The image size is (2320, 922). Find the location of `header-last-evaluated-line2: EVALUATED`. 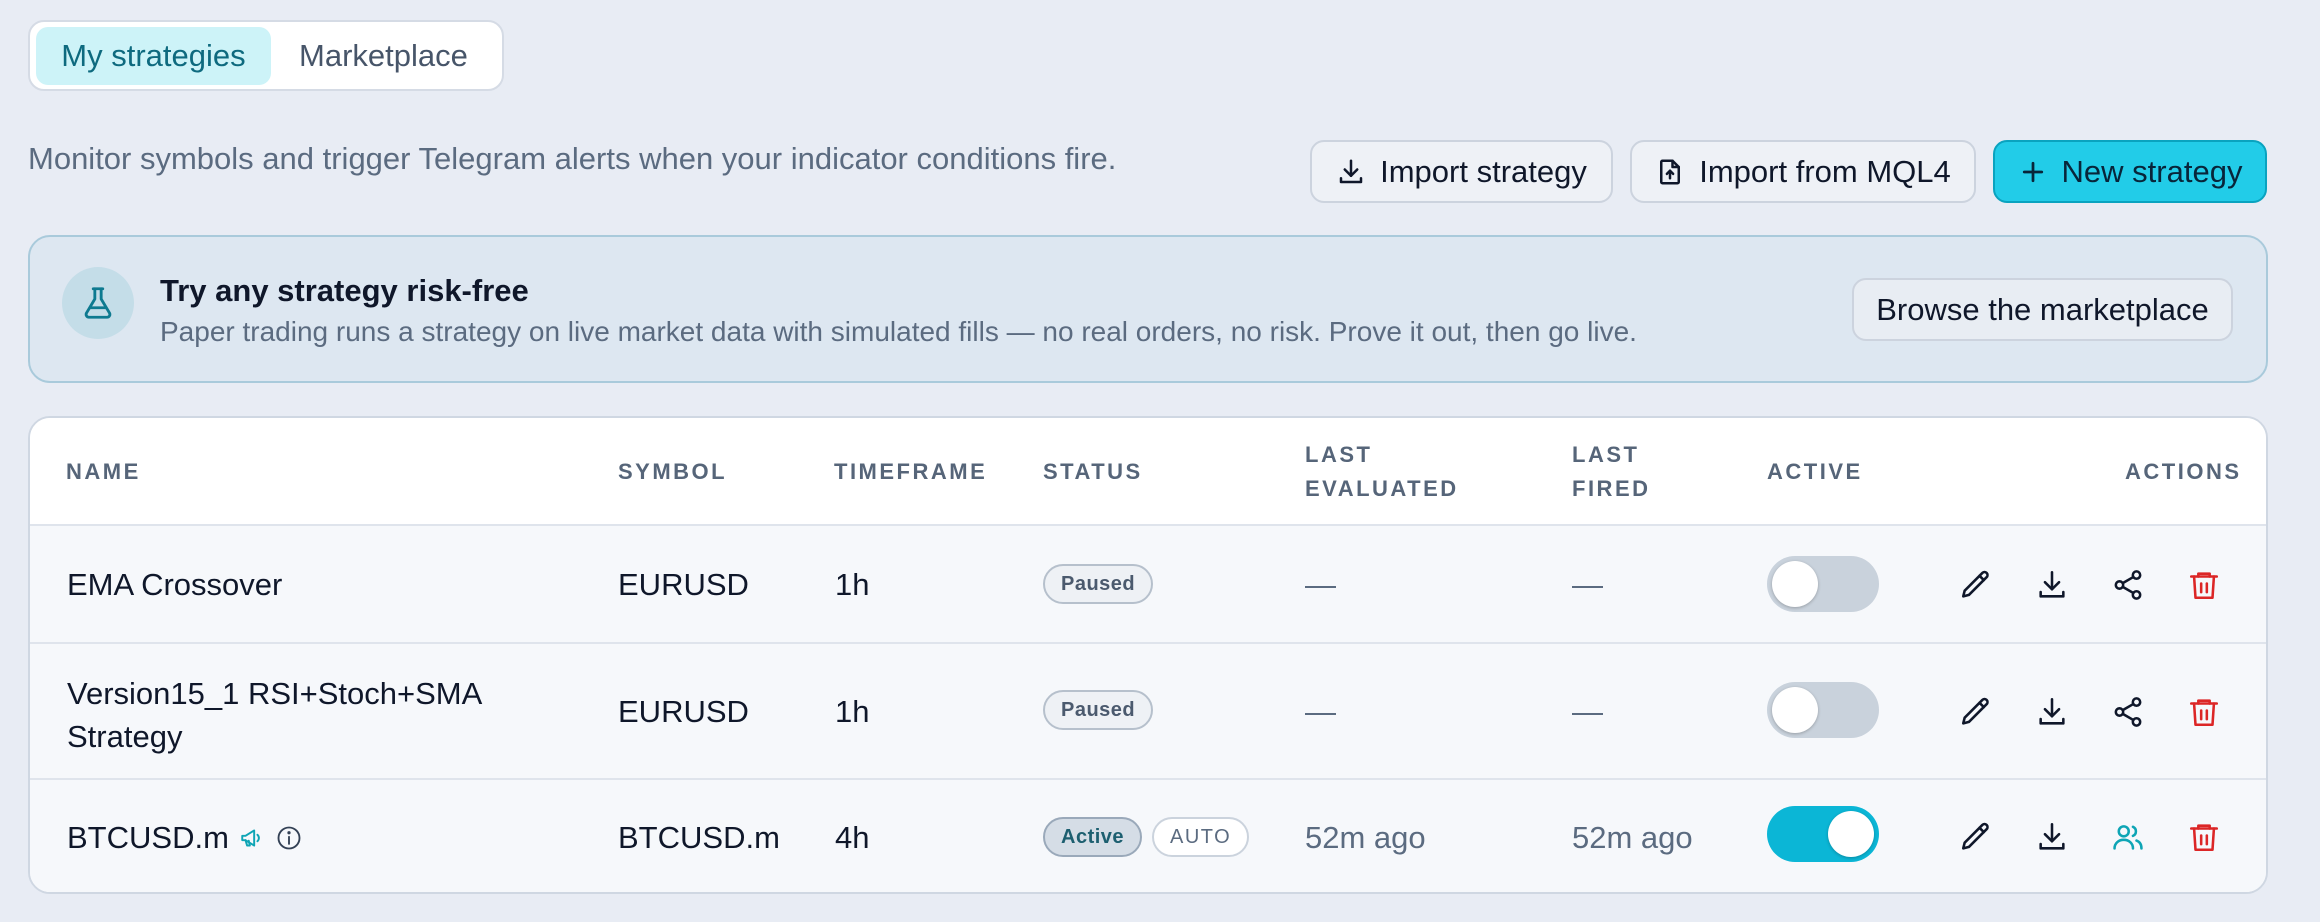

header-last-evaluated-line2: EVALUATED is located at coordinates (1382, 488).